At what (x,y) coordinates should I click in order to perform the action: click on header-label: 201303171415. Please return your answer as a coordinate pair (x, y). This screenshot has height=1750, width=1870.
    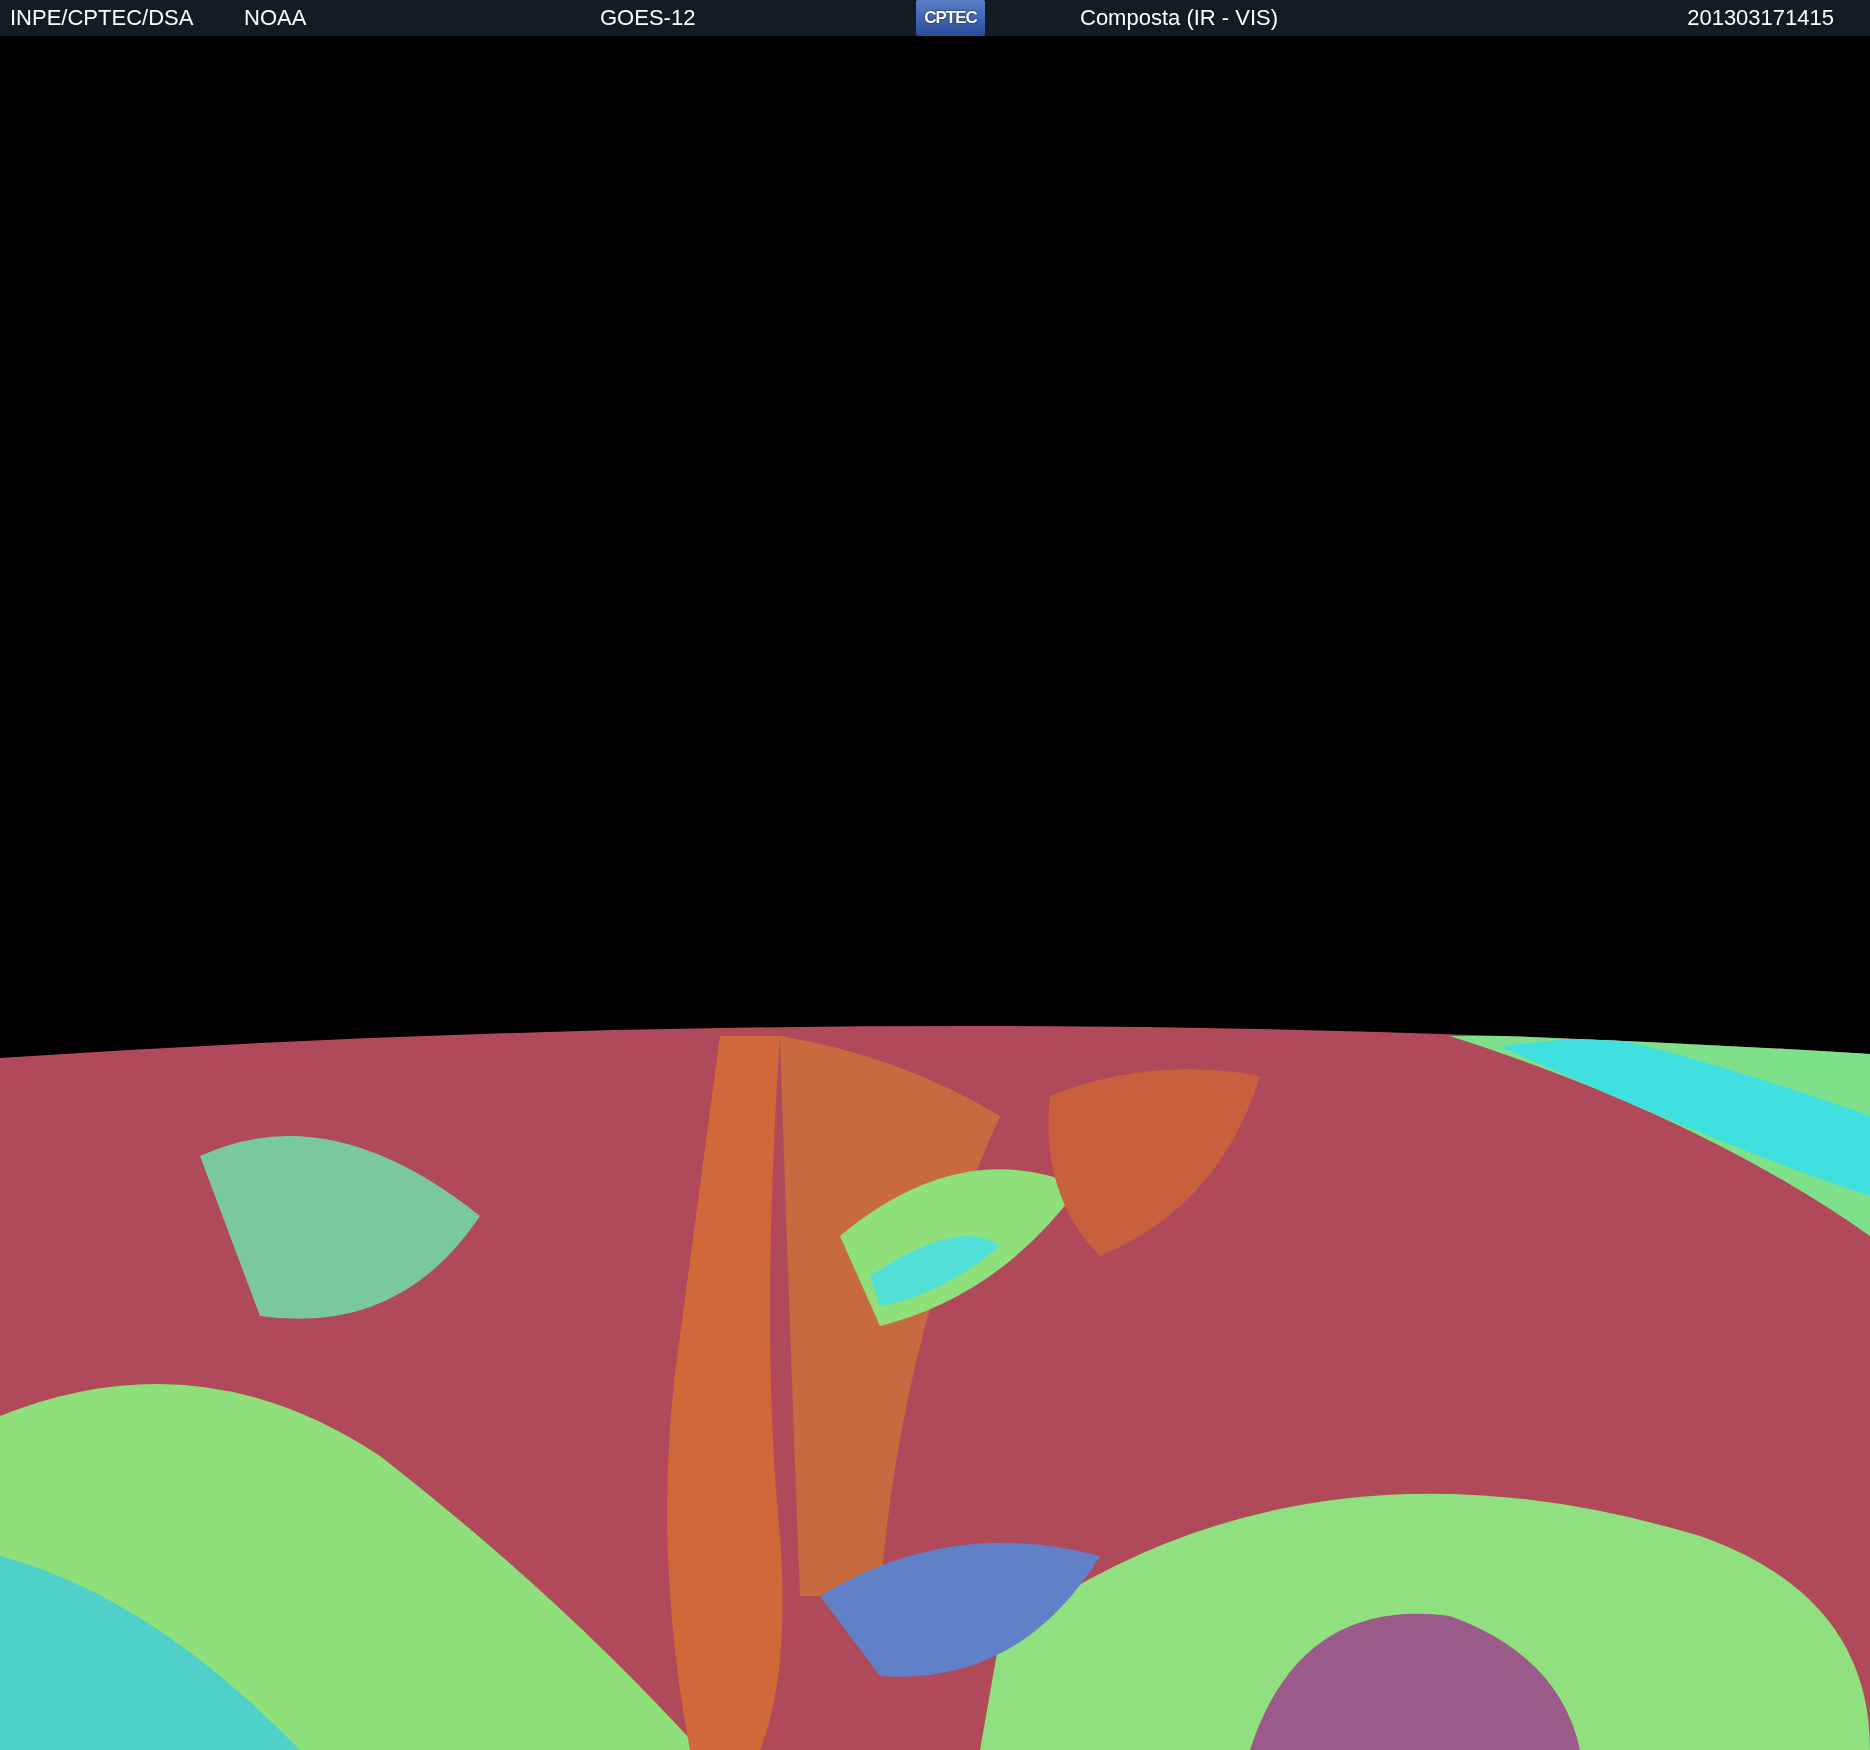
    Looking at the image, I should click on (1760, 18).